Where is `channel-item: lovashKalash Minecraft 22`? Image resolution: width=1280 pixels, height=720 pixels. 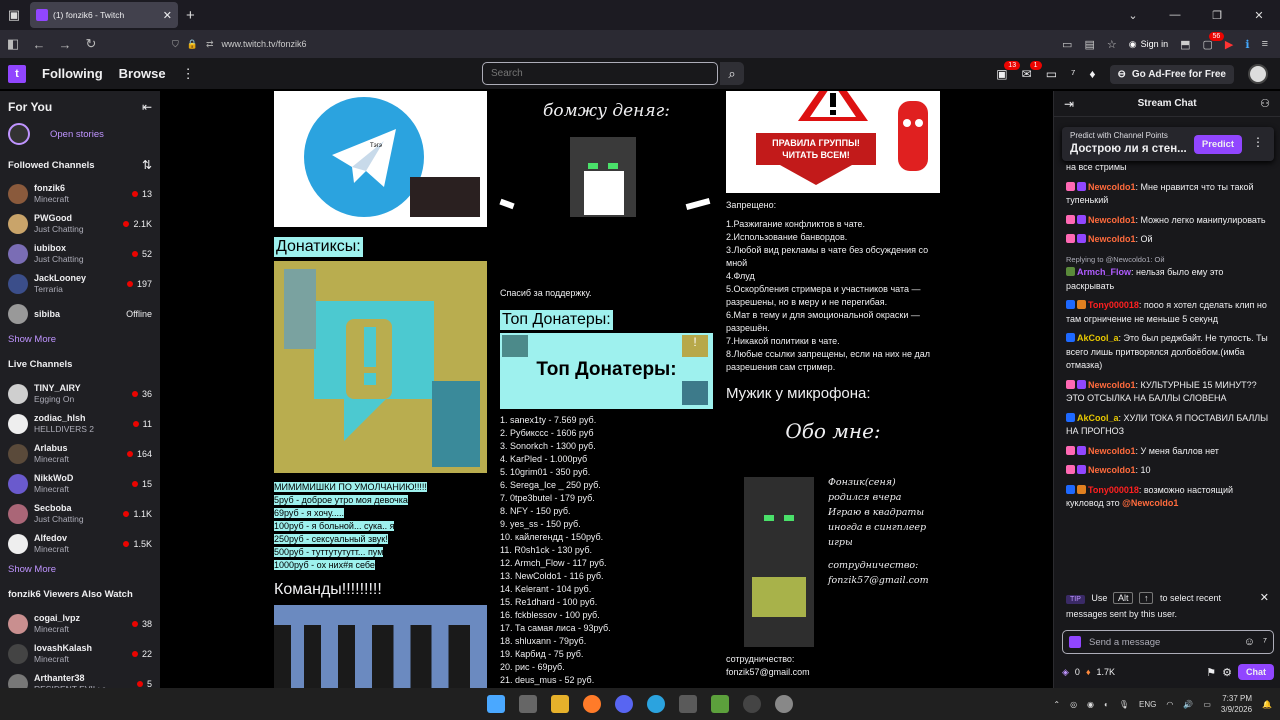 channel-item: lovashKalash Minecraft 22 is located at coordinates (80, 654).